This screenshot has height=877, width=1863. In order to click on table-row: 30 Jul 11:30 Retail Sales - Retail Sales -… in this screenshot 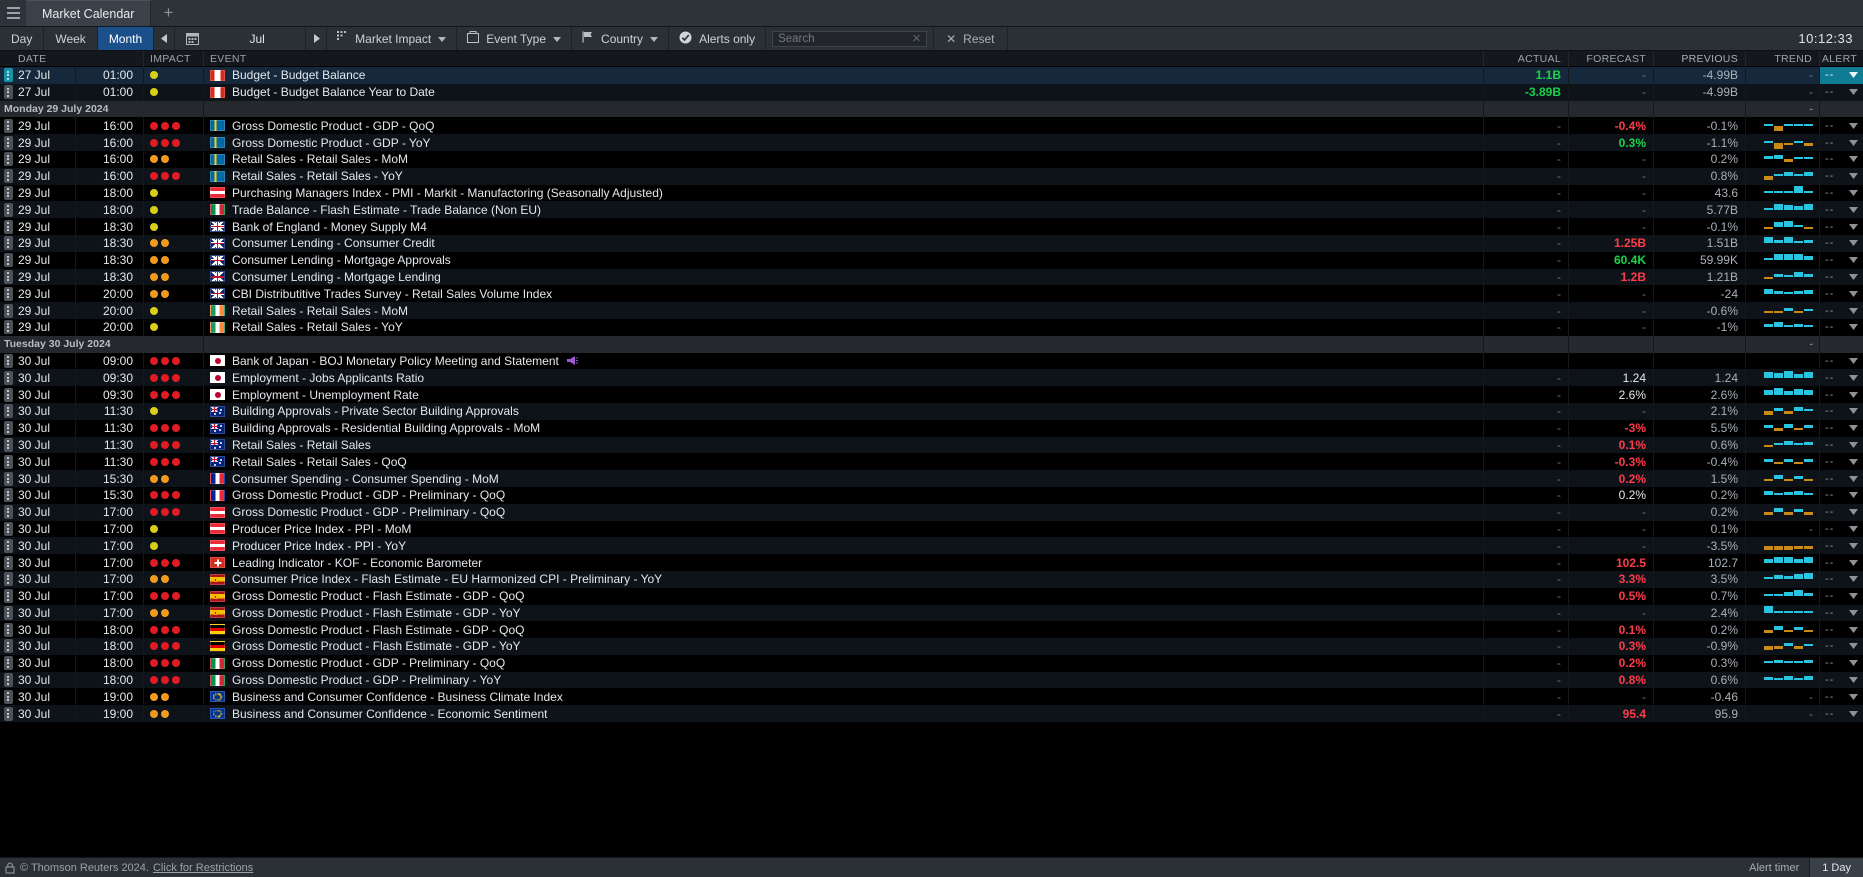, I will do `click(931, 462)`.